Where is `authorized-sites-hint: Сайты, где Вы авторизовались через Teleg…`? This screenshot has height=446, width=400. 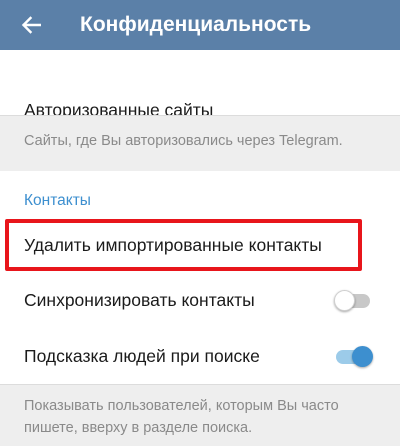
authorized-sites-hint: Сайты, где Вы авторизовались через Teleg… is located at coordinates (200, 143).